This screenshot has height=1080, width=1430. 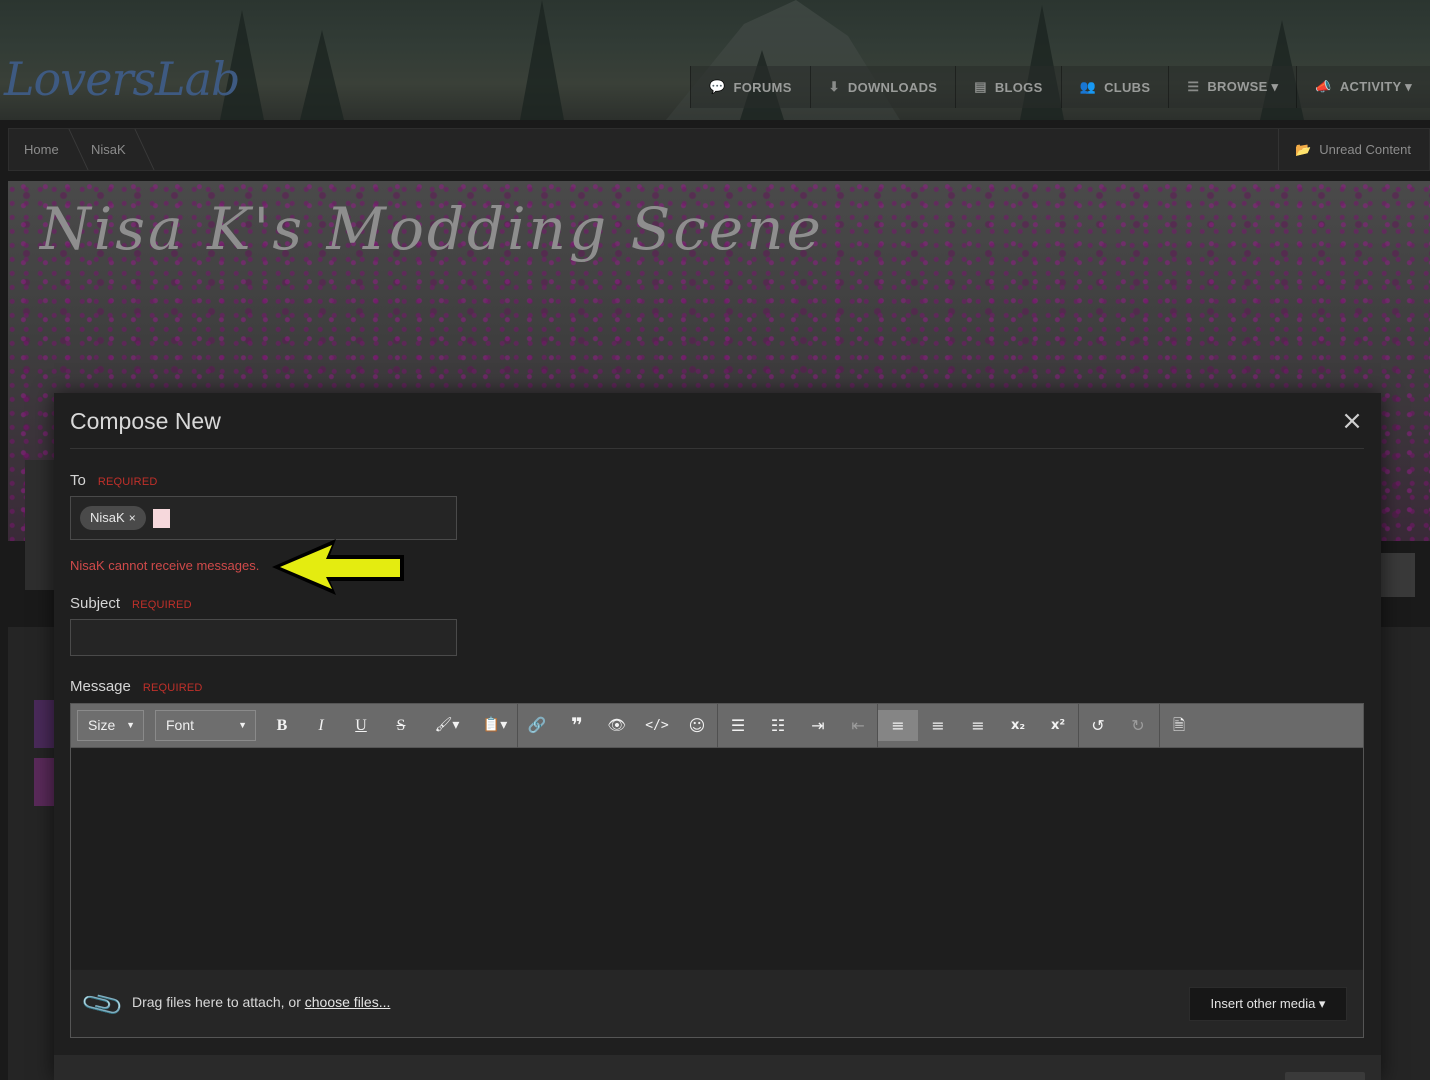 I want to click on spoiler-eye-icon: 👁, so click(x=617, y=725).